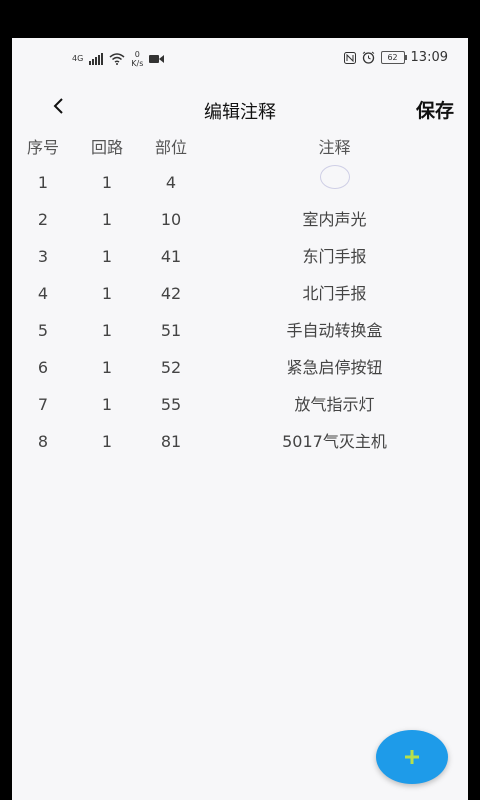 The image size is (480, 800). What do you see at coordinates (334, 176) in the screenshot?
I see `note-input-empty` at bounding box center [334, 176].